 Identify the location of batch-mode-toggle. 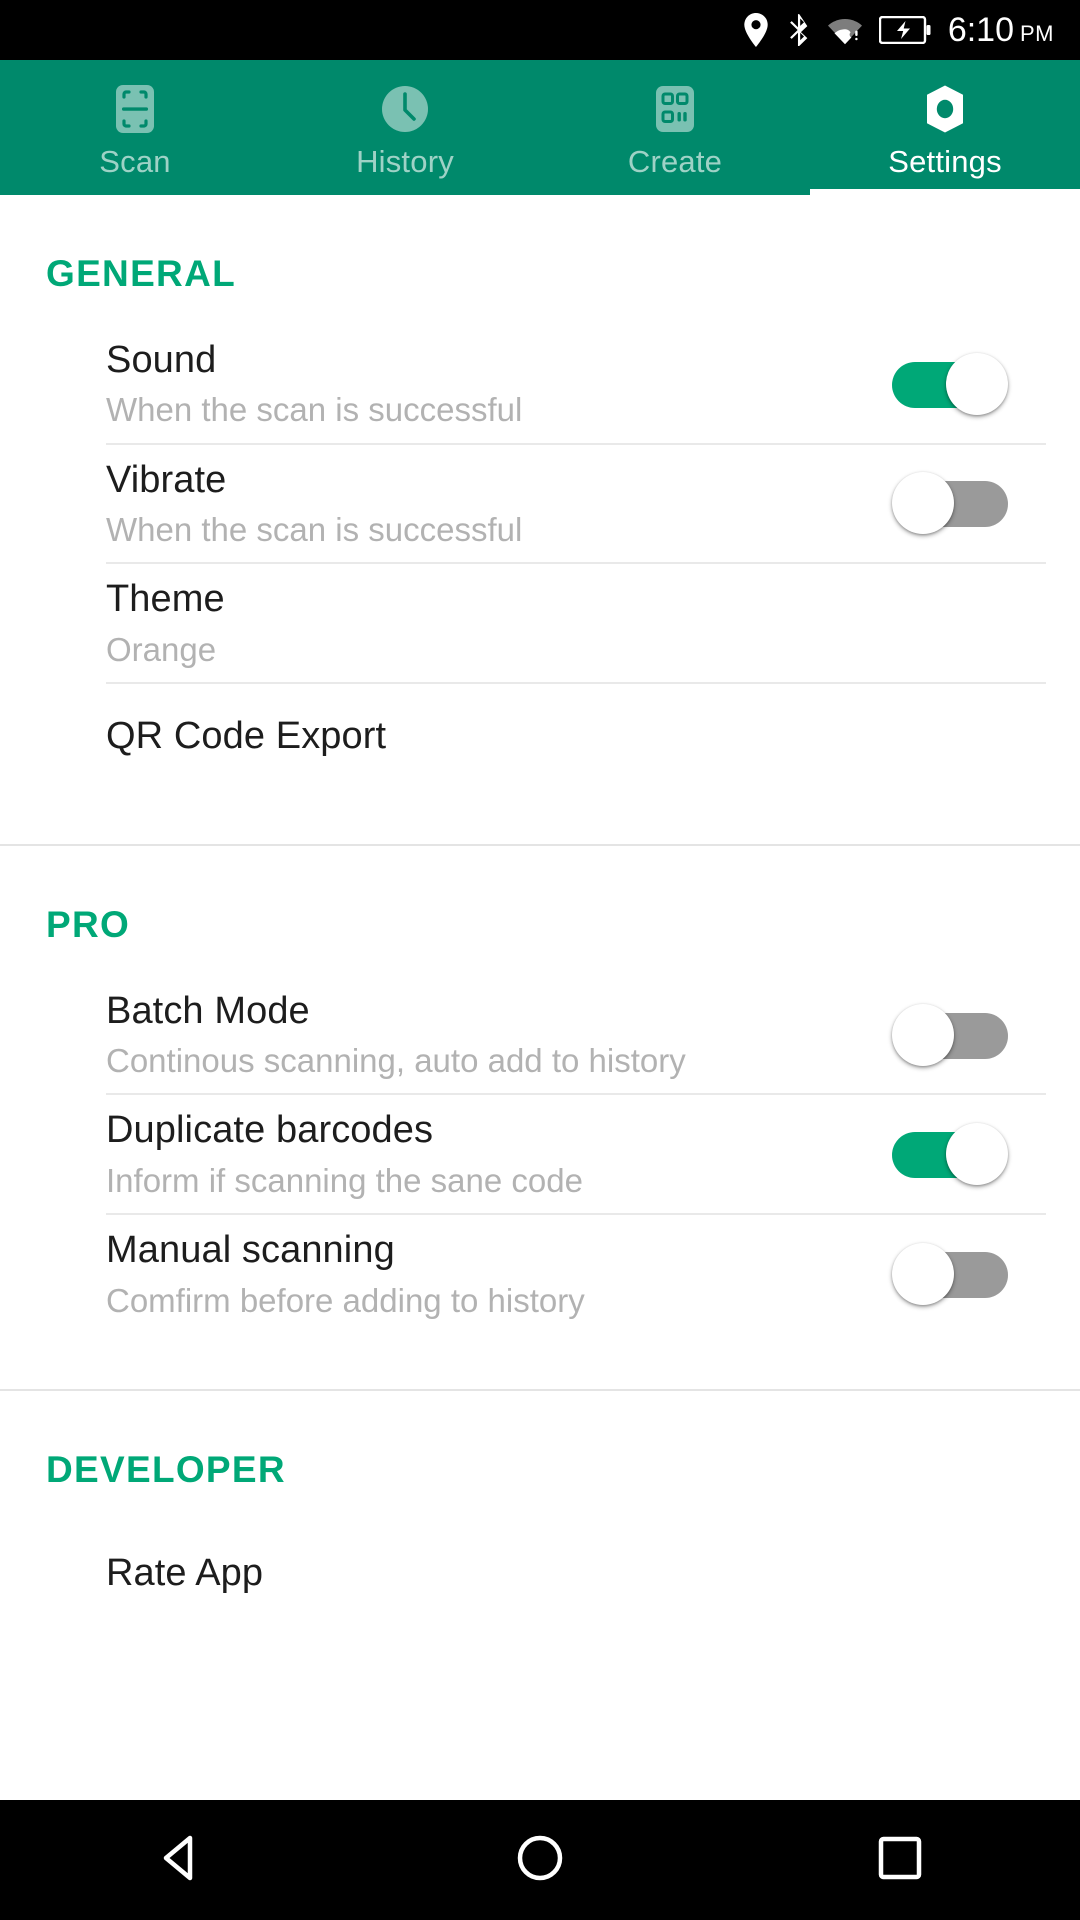
(950, 1034).